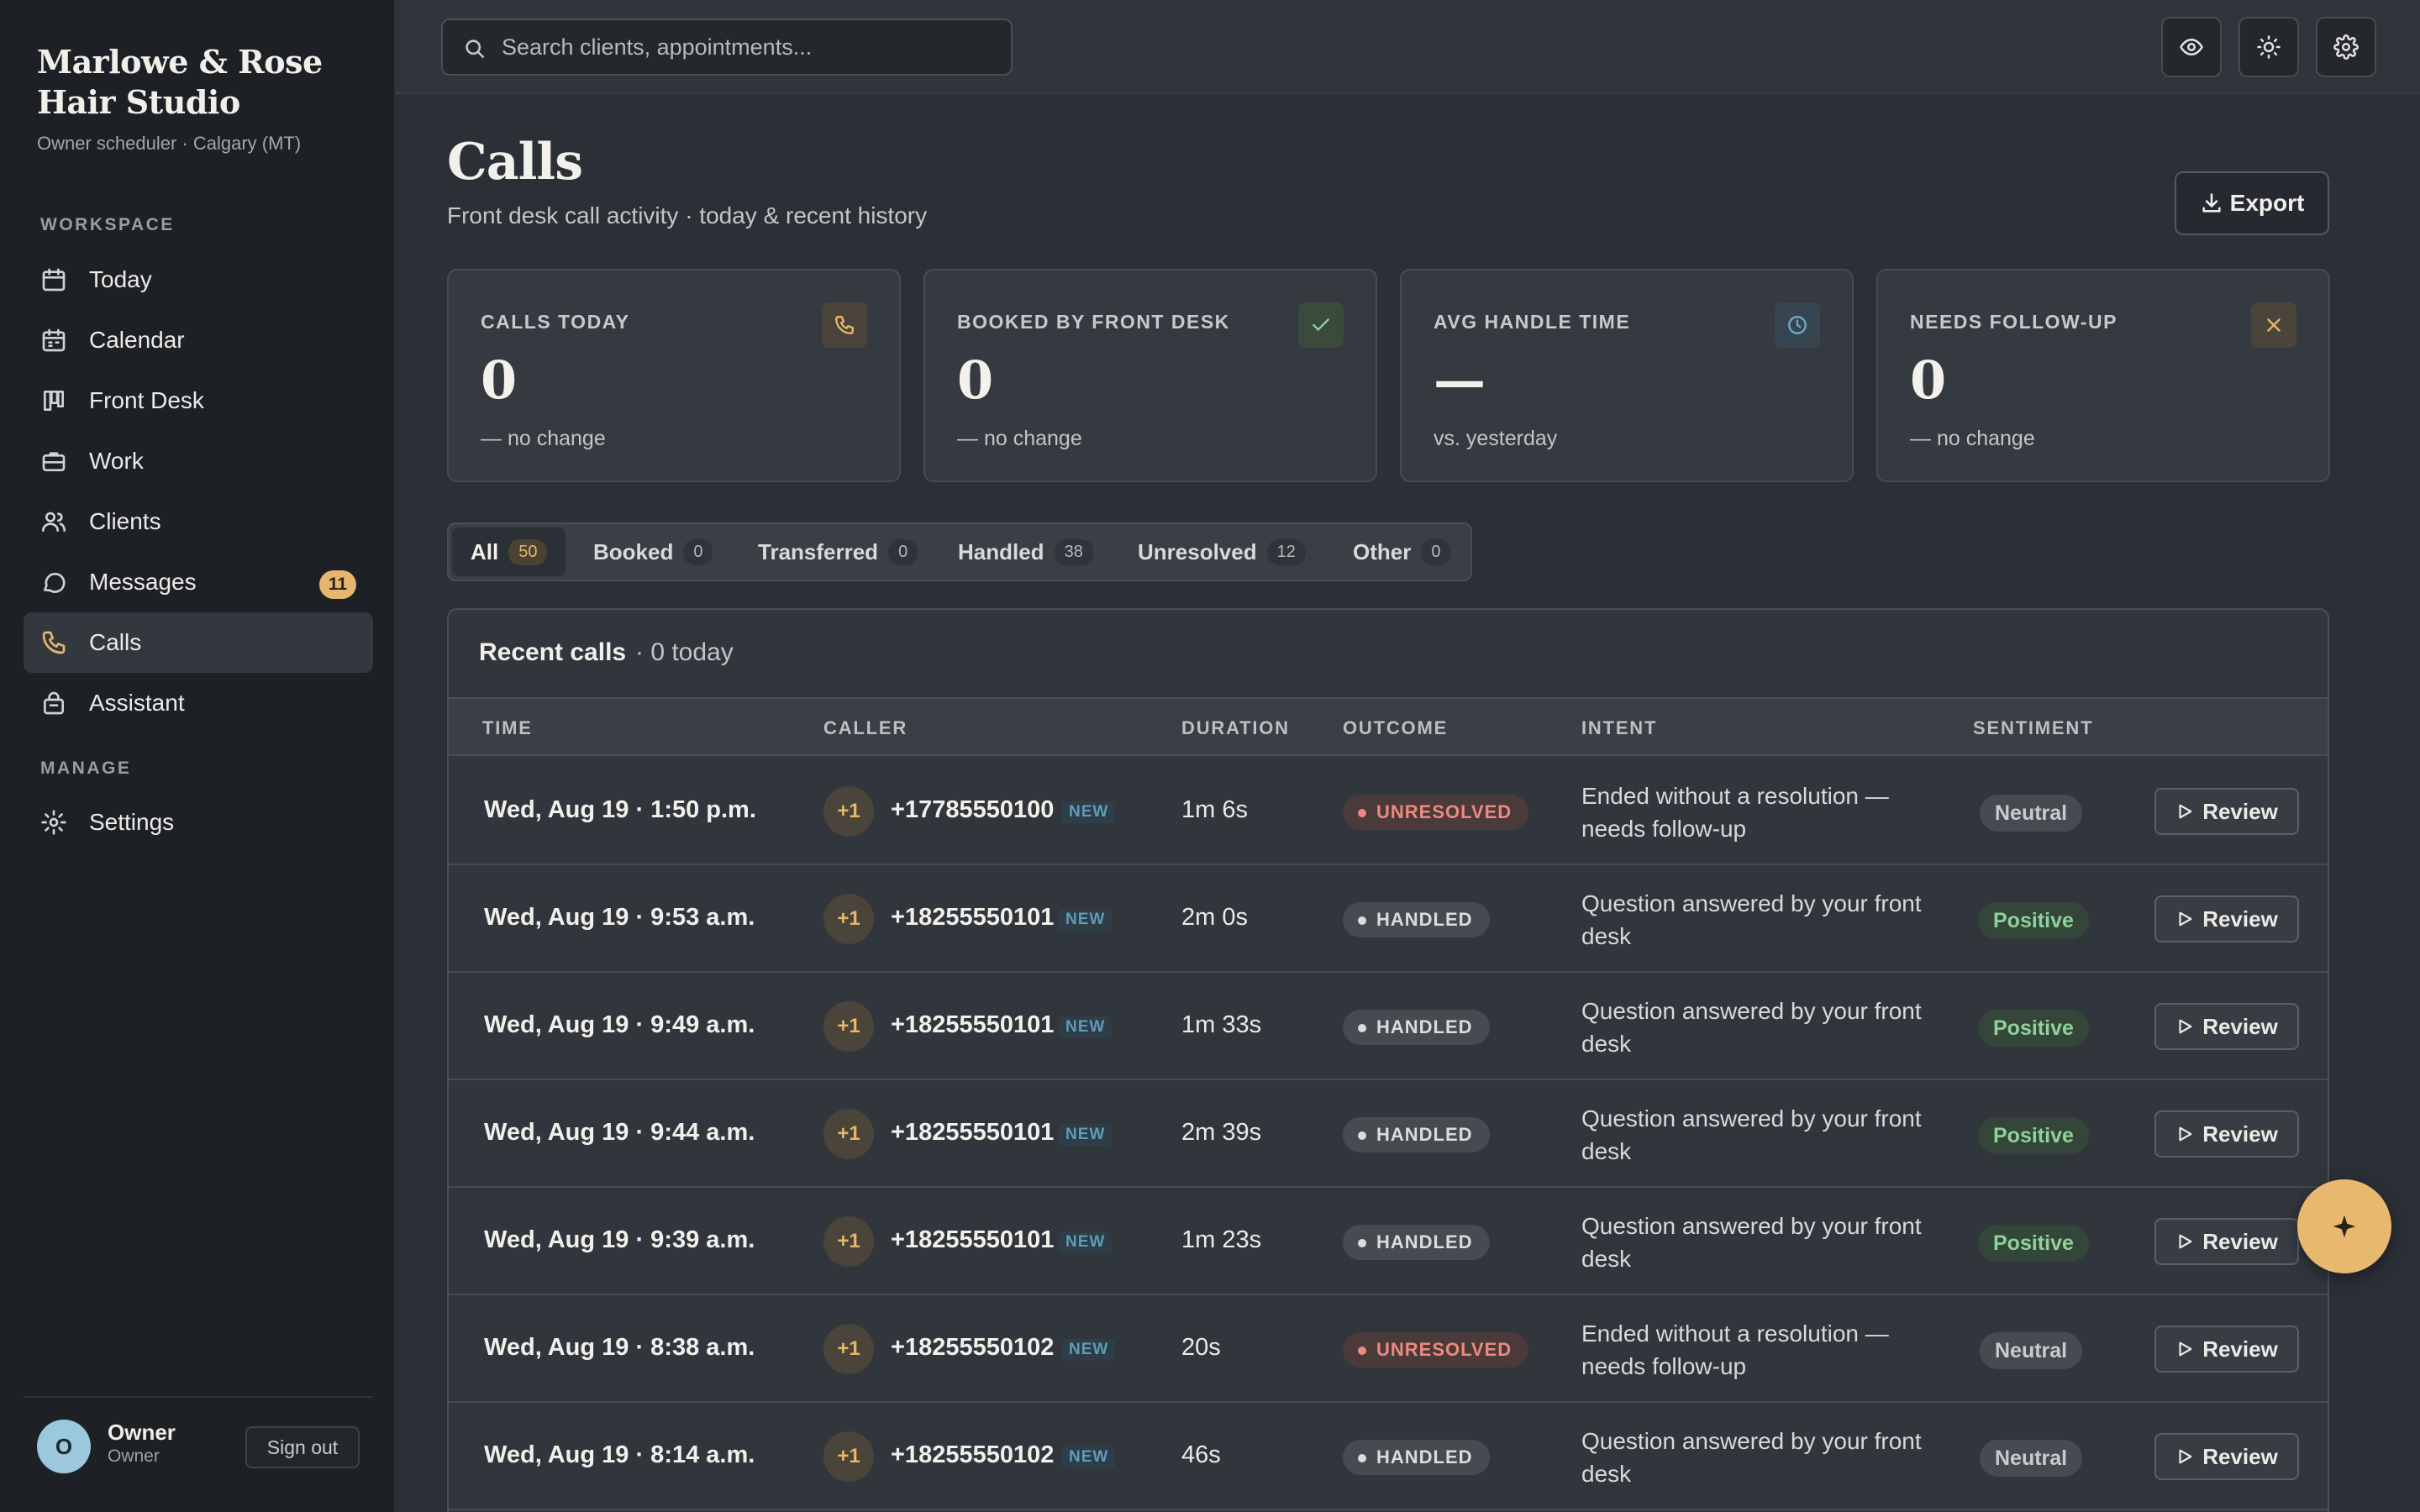 This screenshot has width=2420, height=1512. Describe the element at coordinates (866, 727) in the screenshot. I see `column-header: CALLER` at that location.